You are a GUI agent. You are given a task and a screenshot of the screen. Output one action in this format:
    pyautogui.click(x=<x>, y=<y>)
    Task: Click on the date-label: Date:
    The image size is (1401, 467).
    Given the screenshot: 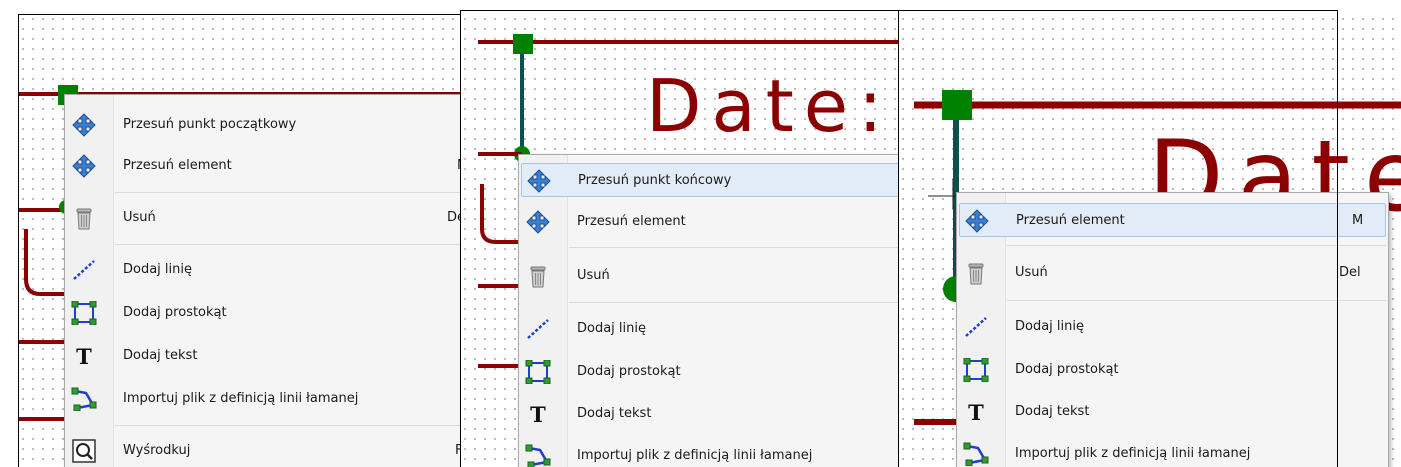 What is the action you would take?
    pyautogui.click(x=769, y=106)
    